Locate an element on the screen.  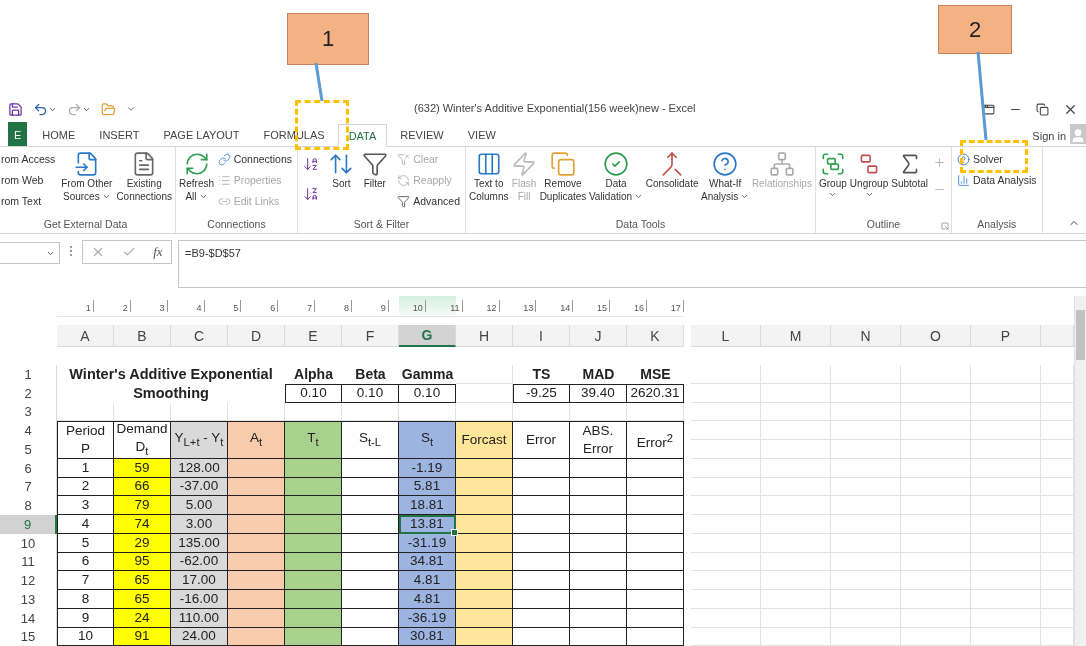
ribbon-button: Subtotal is located at coordinates (909, 183).